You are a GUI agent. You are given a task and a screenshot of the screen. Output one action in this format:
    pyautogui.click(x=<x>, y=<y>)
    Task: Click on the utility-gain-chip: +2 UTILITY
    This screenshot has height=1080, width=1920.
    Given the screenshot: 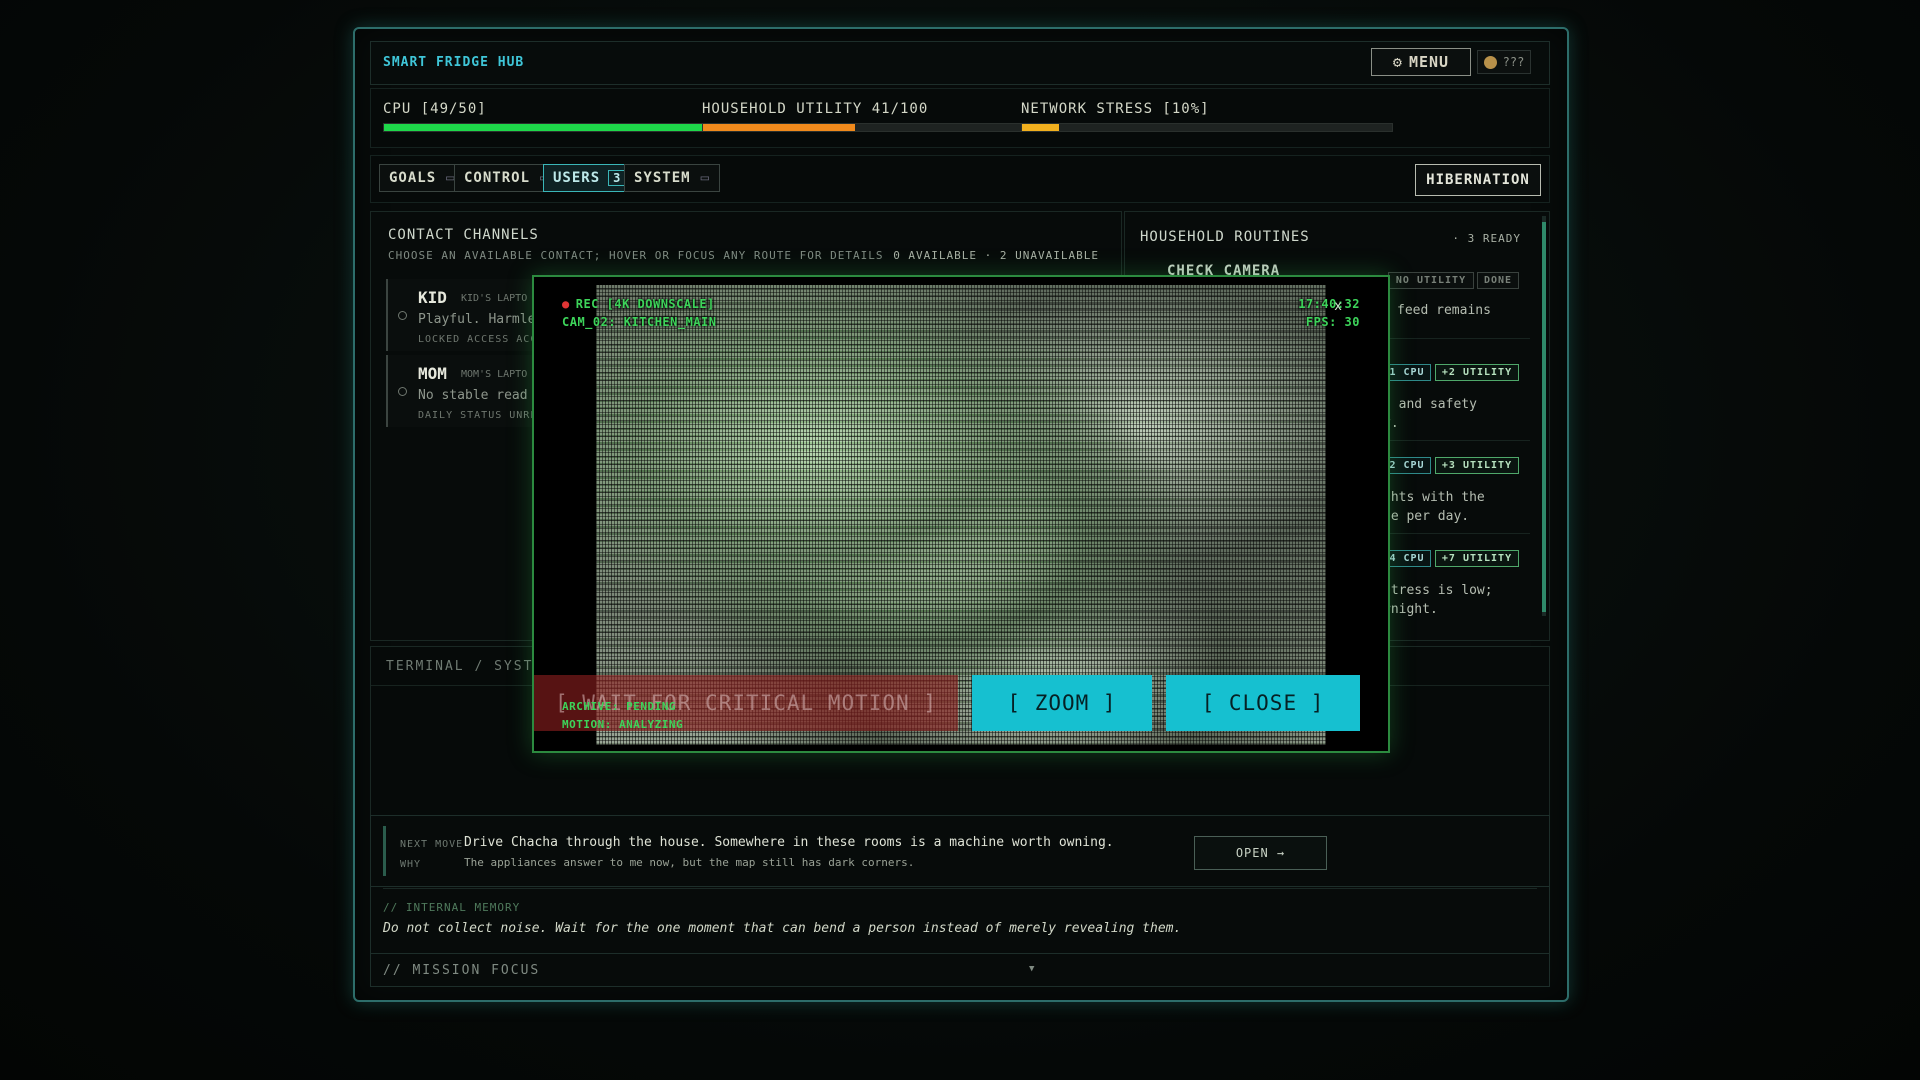 What is the action you would take?
    pyautogui.click(x=1477, y=372)
    